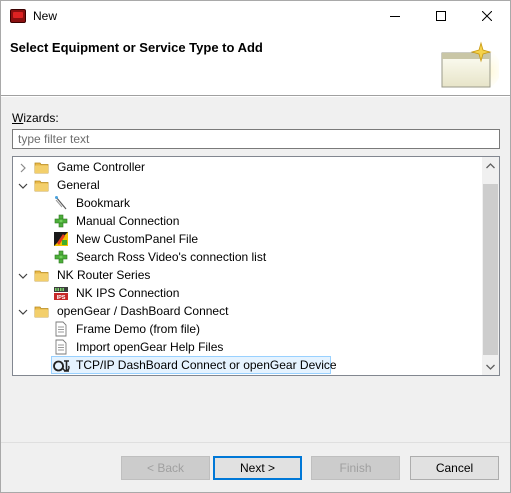  I want to click on cancel-button: Cancel, so click(454, 468).